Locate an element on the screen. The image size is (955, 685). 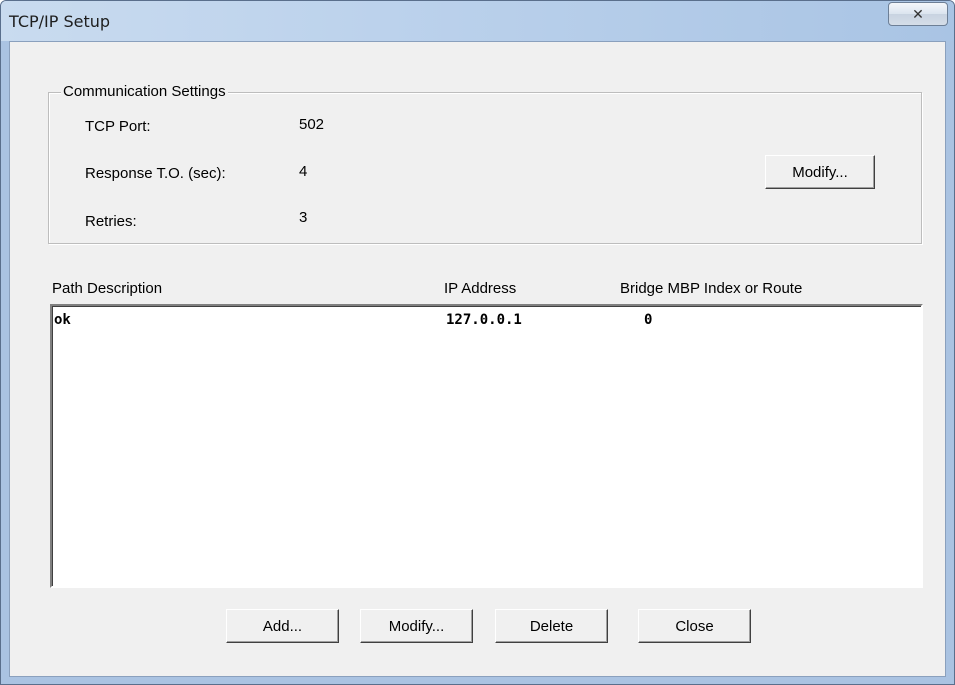
window-close-button: ✕ is located at coordinates (918, 14).